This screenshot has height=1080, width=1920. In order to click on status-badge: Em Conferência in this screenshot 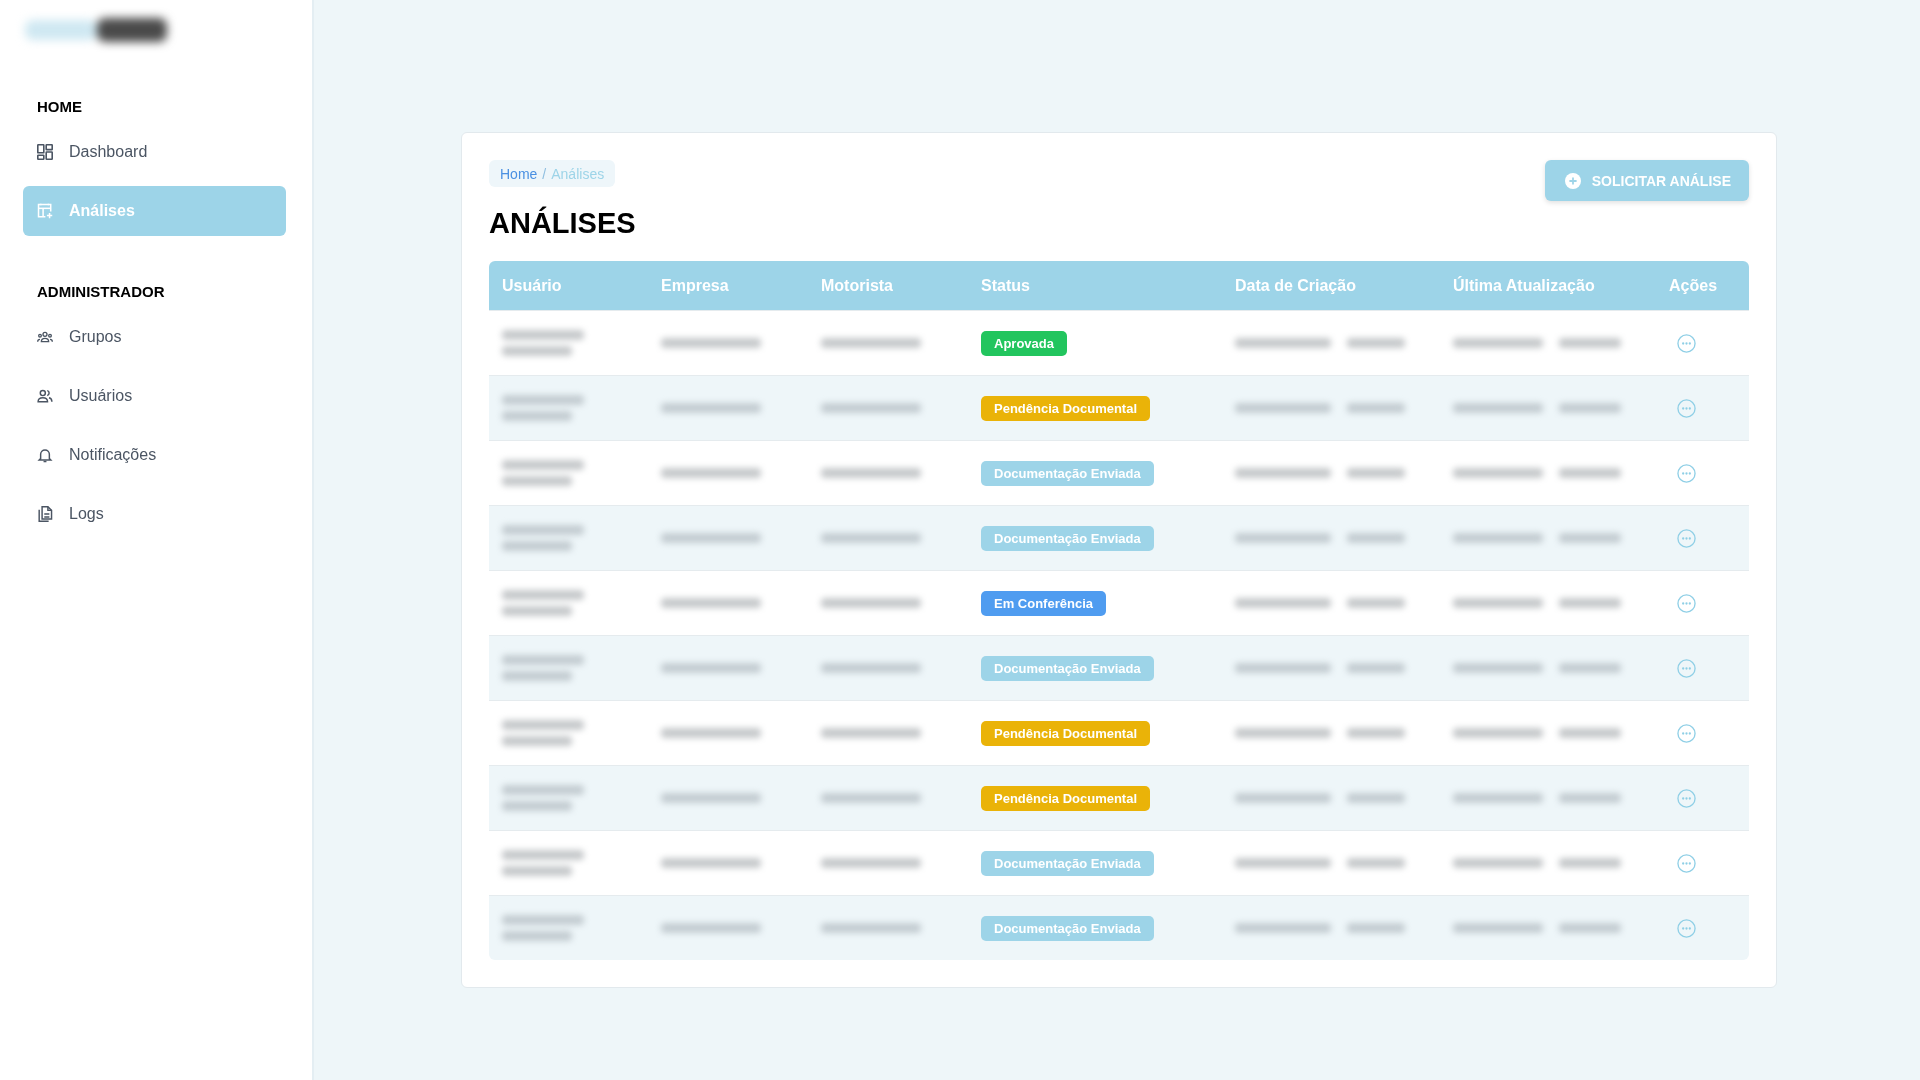, I will do `click(1043, 603)`.